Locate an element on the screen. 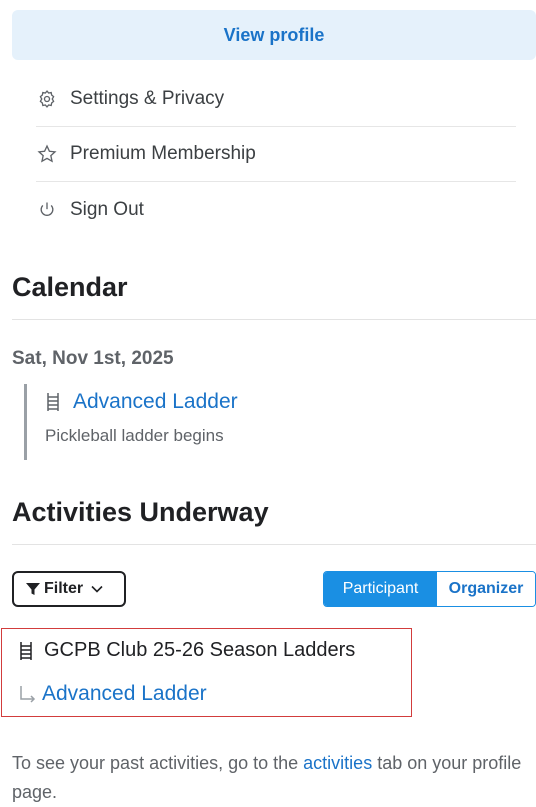  calendar-event-title: Advanced Ladder is located at coordinates (155, 401).